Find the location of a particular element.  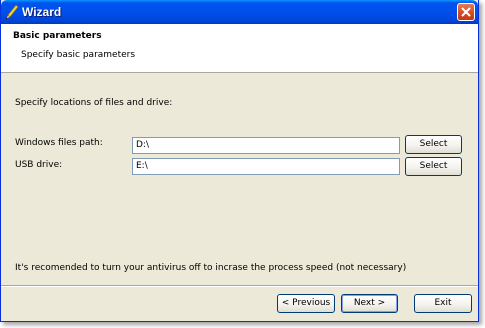

footer-separator is located at coordinates (239, 286).